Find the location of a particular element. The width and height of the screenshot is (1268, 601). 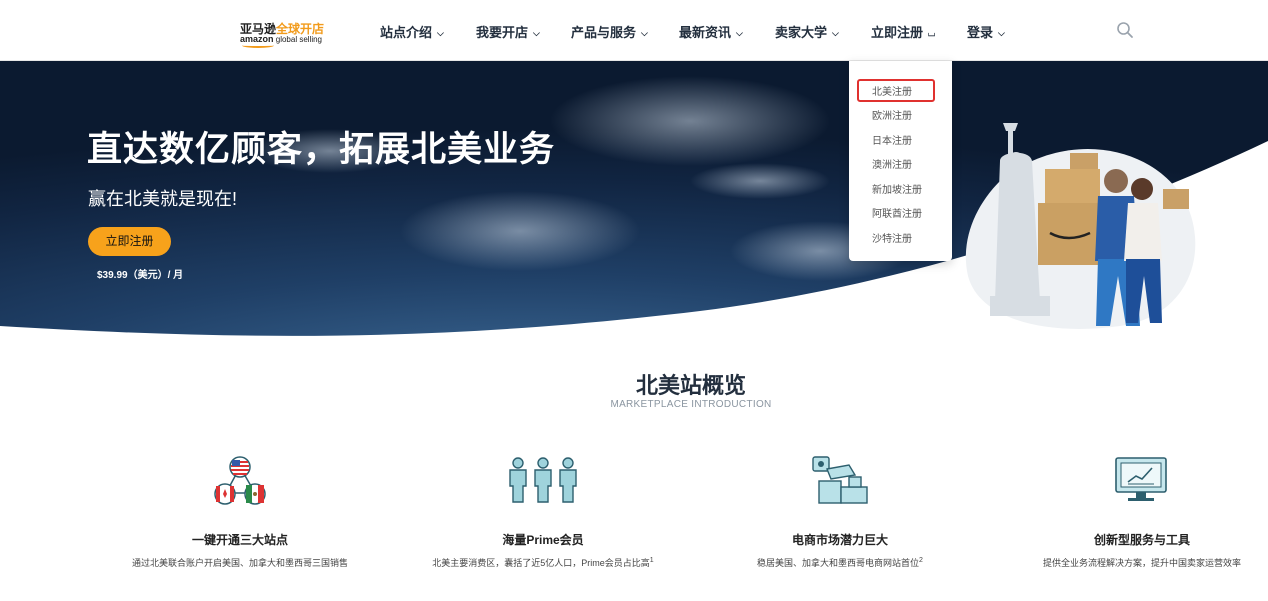

search-icon is located at coordinates (1125, 30).